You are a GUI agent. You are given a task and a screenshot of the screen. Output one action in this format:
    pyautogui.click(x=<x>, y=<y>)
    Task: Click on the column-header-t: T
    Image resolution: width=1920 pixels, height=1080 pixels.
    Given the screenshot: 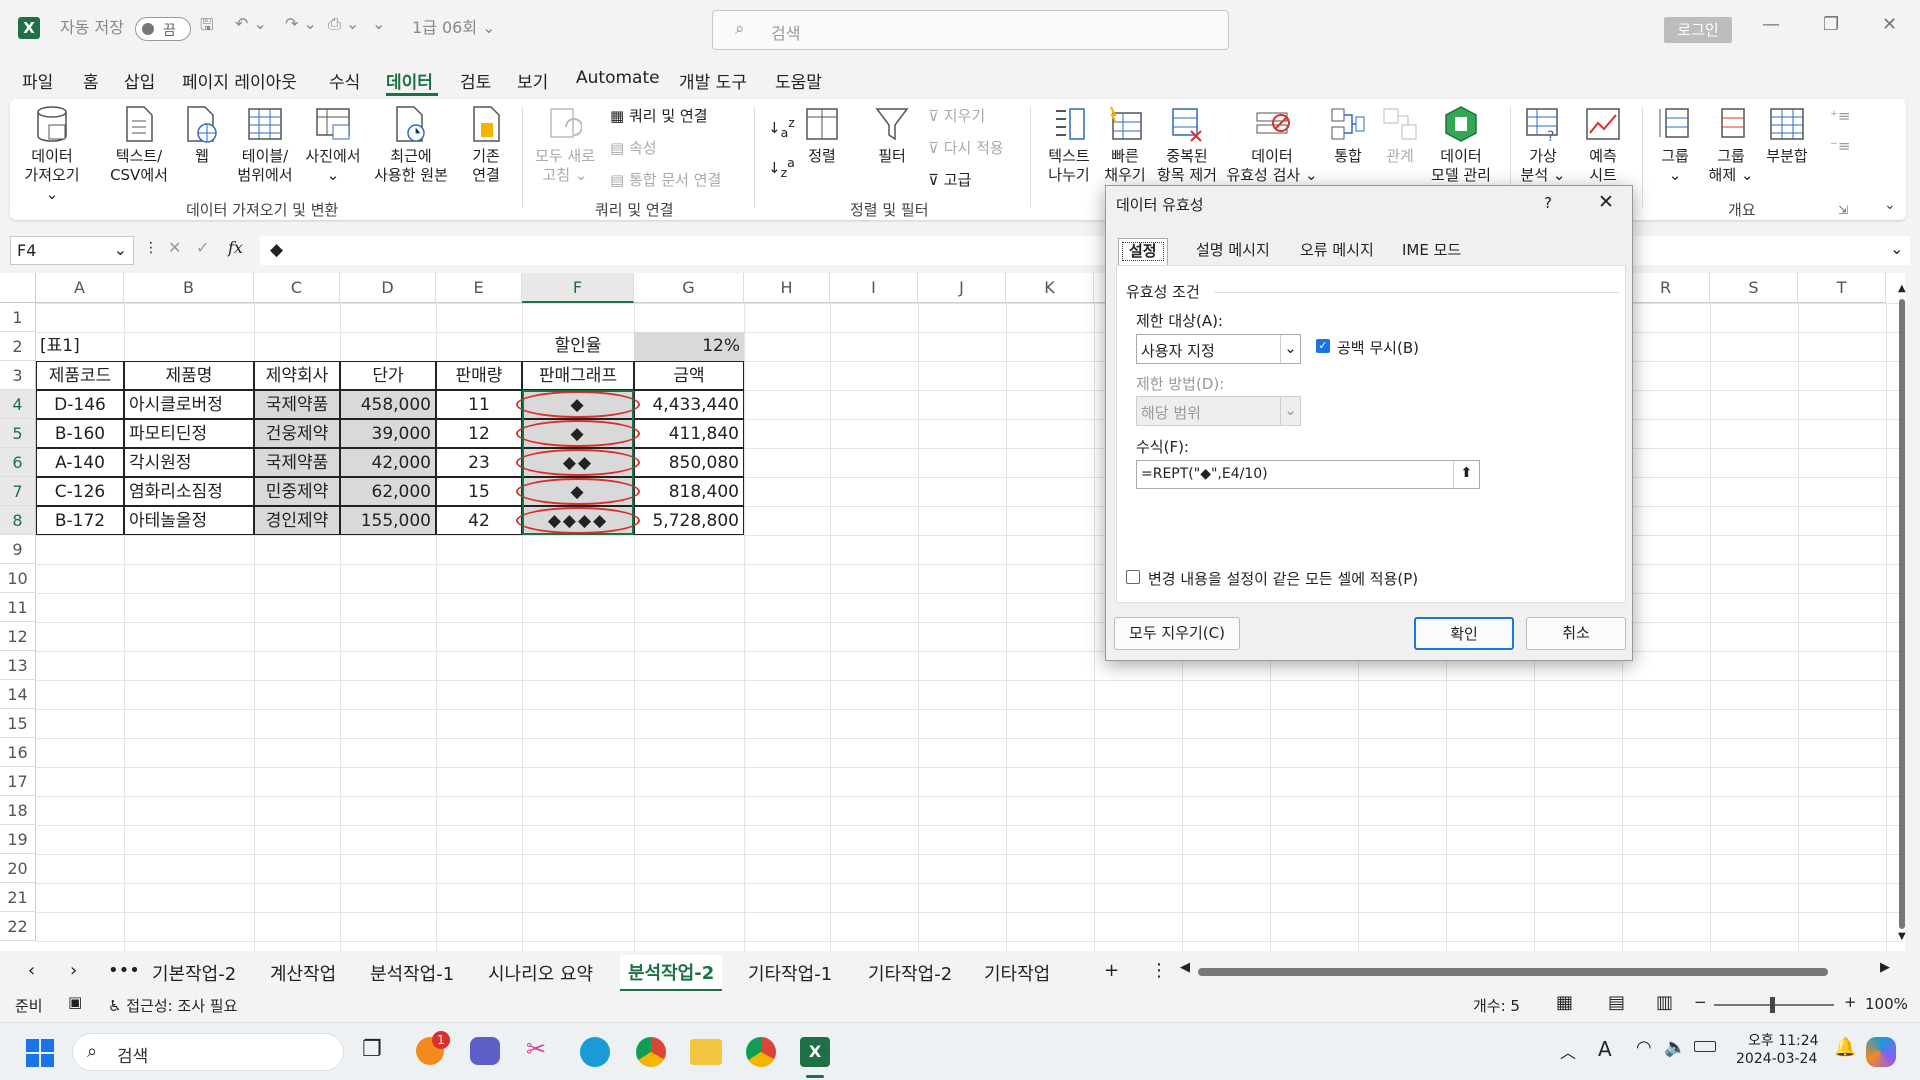 What is the action you would take?
    pyautogui.click(x=1842, y=288)
    